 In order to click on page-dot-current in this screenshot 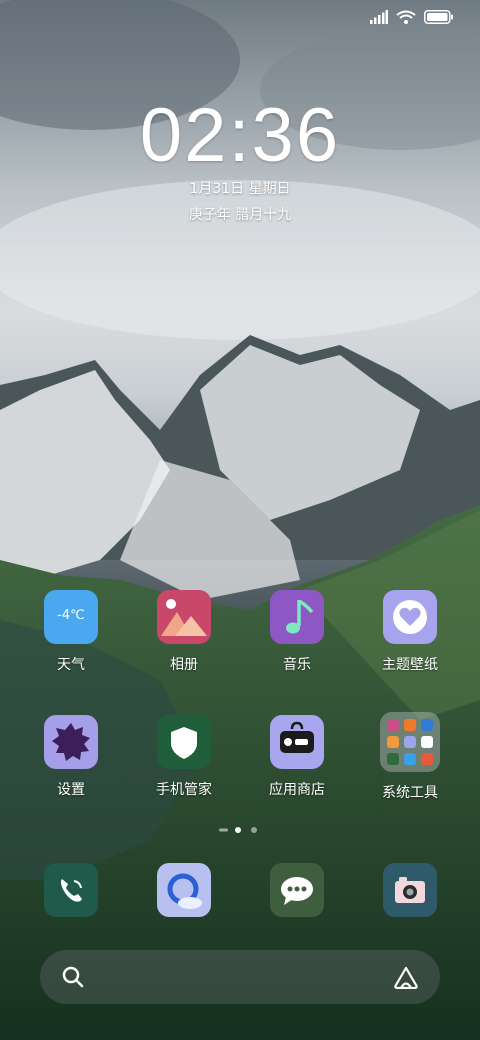, I will do `click(238, 830)`.